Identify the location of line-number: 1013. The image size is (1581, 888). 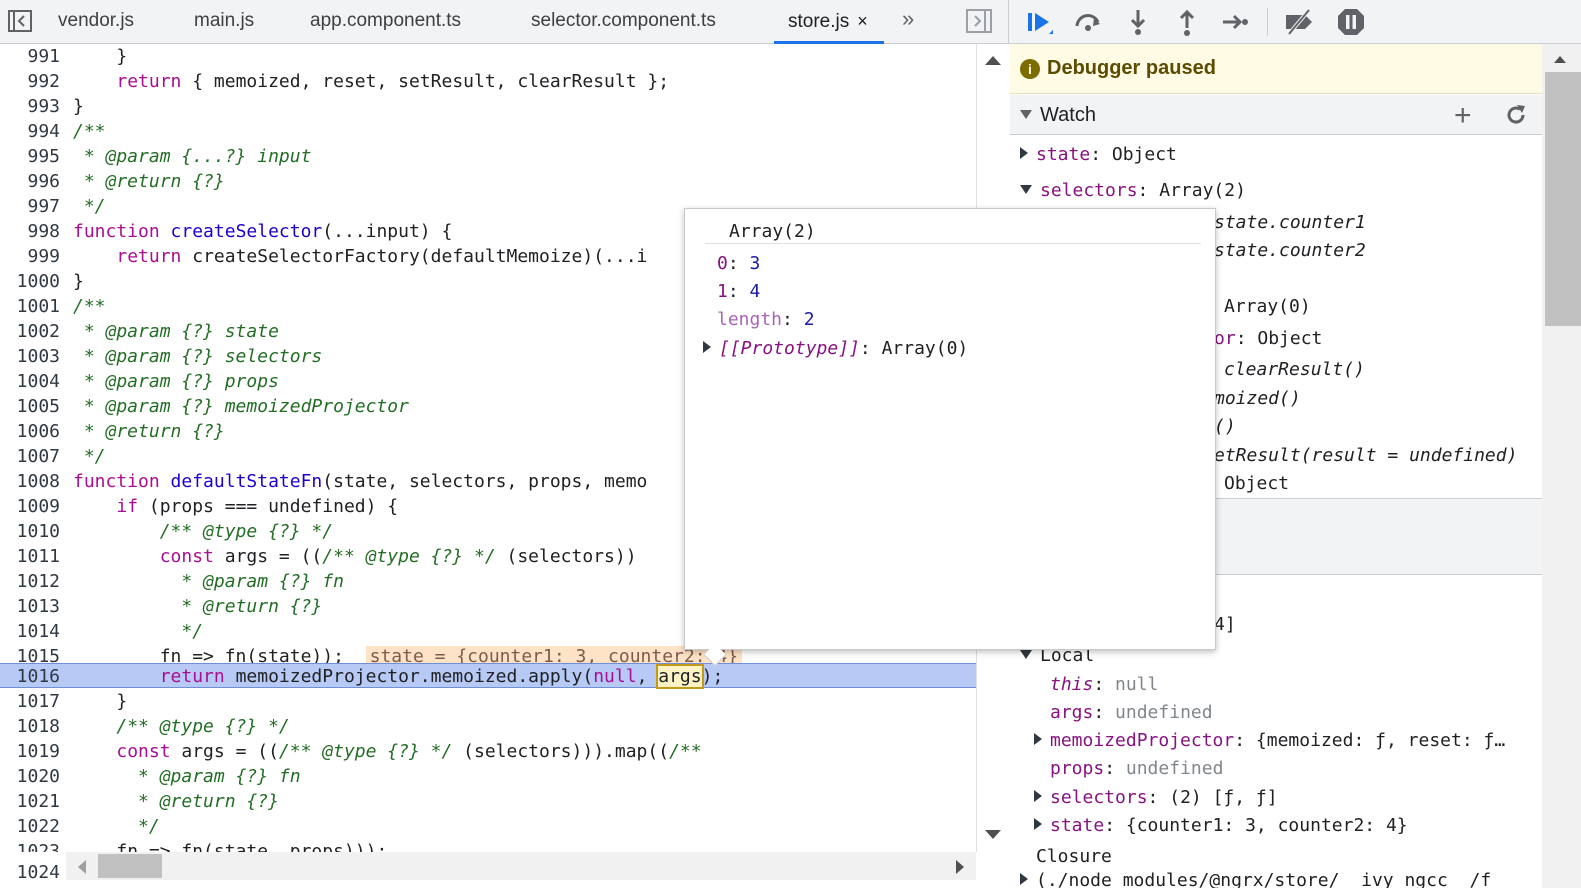
(38, 606).